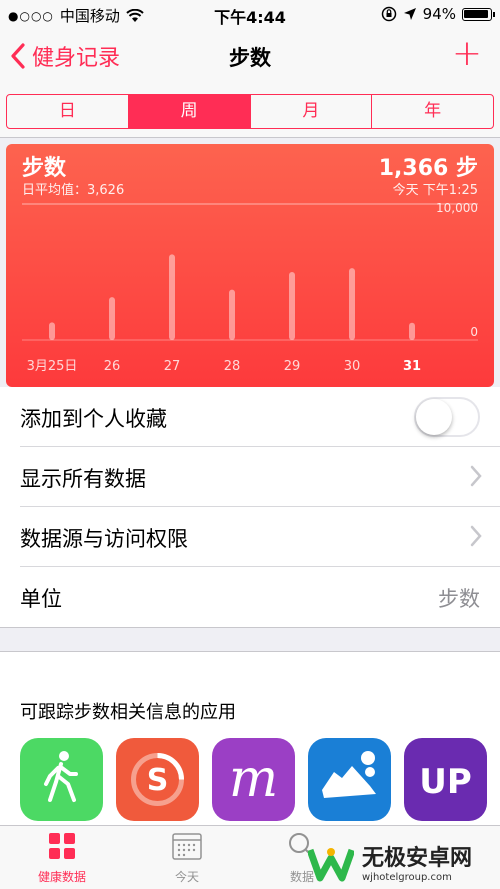 This screenshot has width=500, height=889. I want to click on tab-health-data-label: 健康数据, so click(61, 877).